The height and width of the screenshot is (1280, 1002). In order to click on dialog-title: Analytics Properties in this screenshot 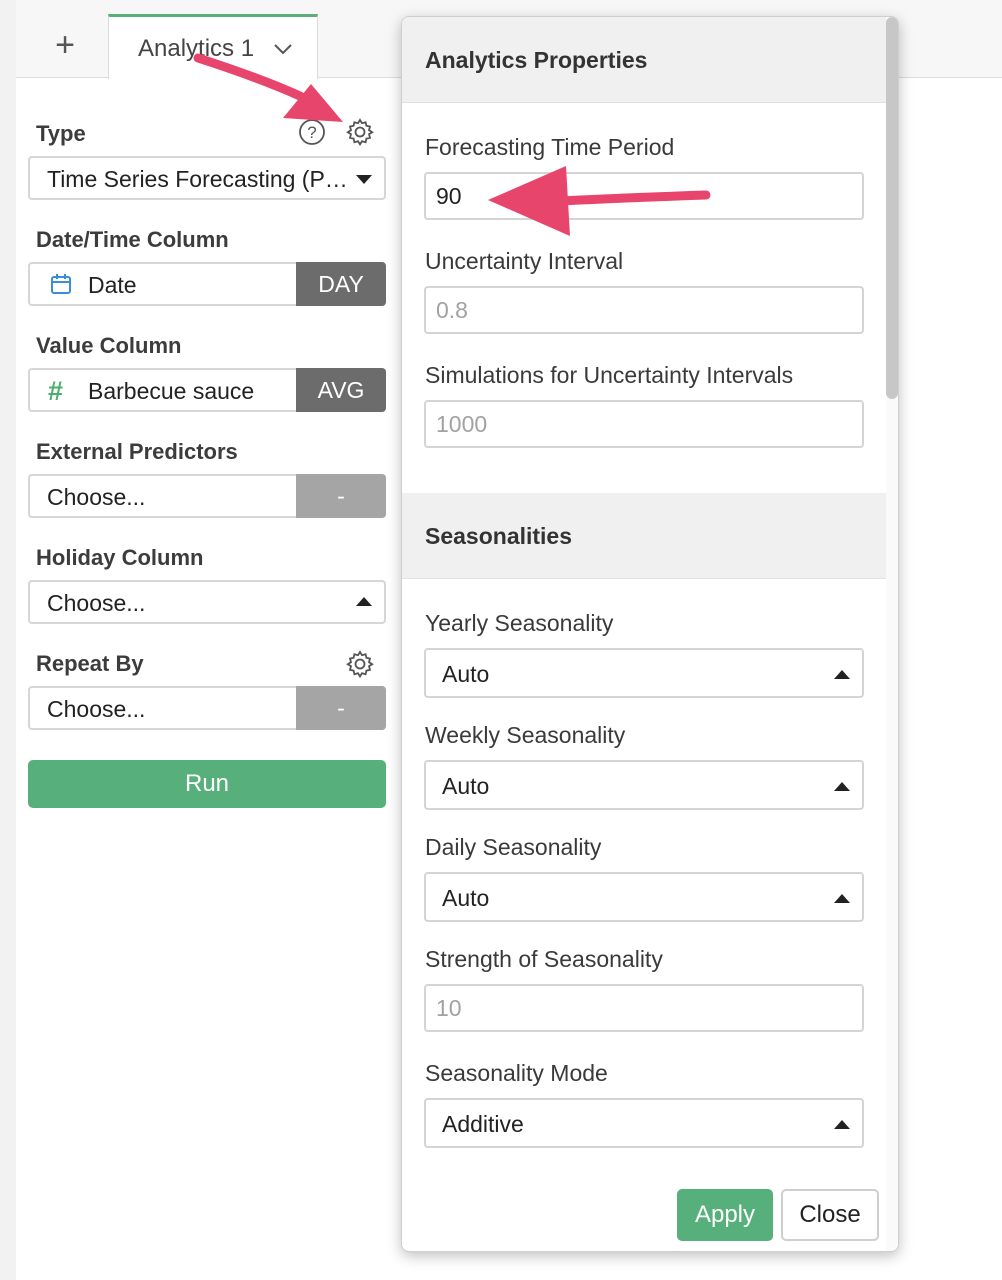, I will do `click(536, 60)`.